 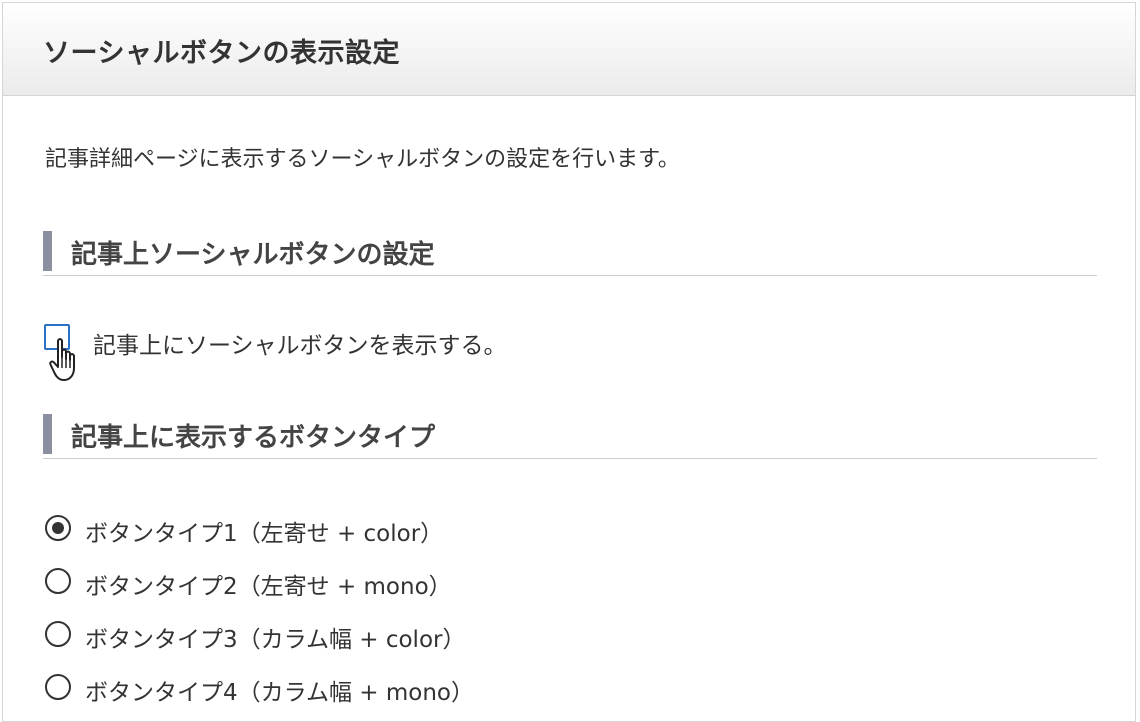 What do you see at coordinates (268, 584) in the screenshot?
I see `radio-label: ボタンタイプ2（左寄せ + mono）` at bounding box center [268, 584].